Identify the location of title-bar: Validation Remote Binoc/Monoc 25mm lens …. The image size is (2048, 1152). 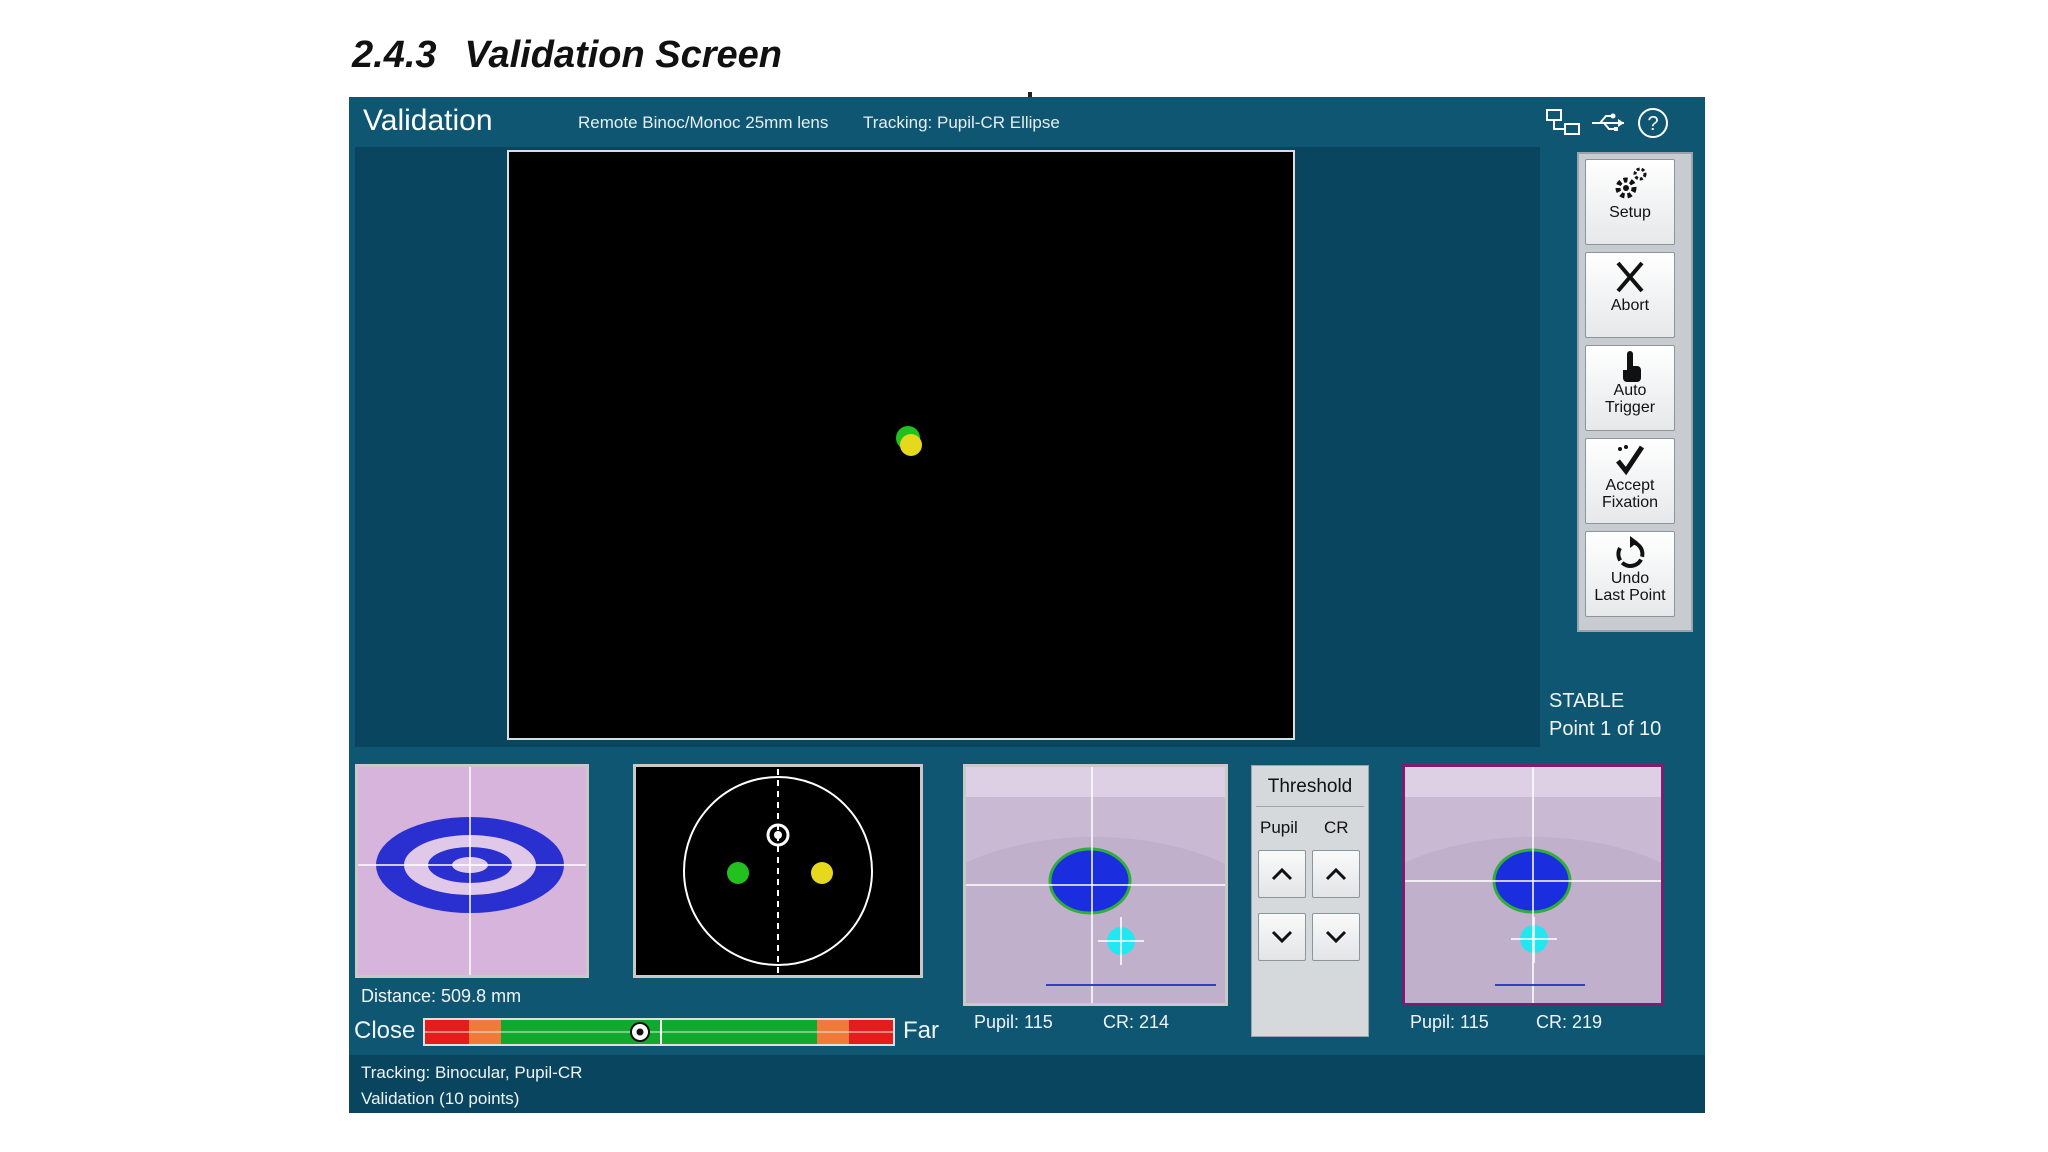
(1027, 122).